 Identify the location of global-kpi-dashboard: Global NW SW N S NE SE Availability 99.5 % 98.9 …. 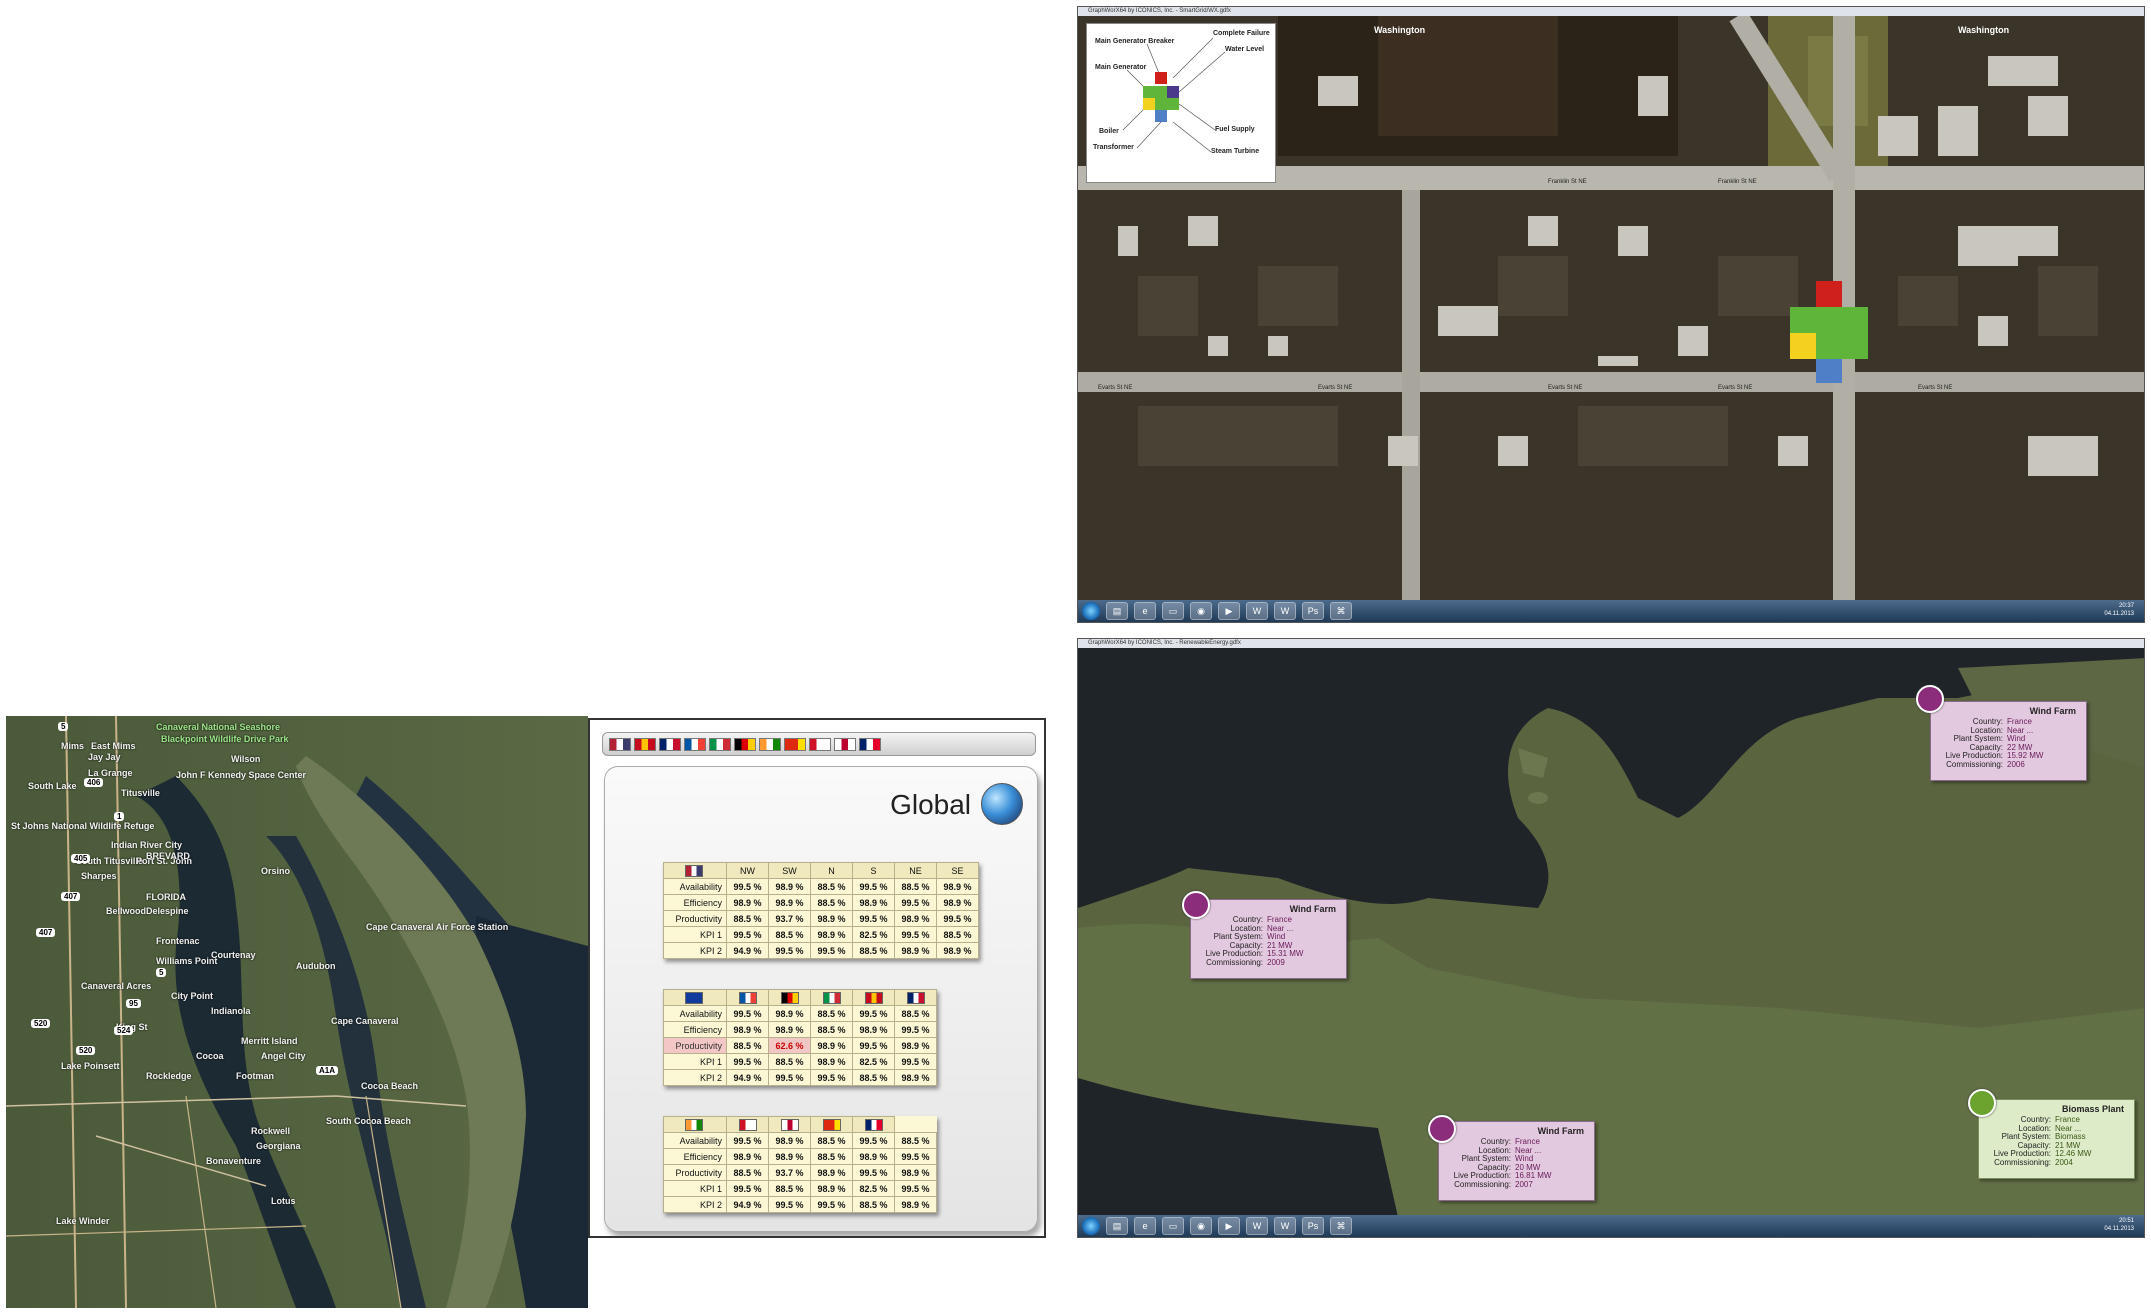
(817, 978).